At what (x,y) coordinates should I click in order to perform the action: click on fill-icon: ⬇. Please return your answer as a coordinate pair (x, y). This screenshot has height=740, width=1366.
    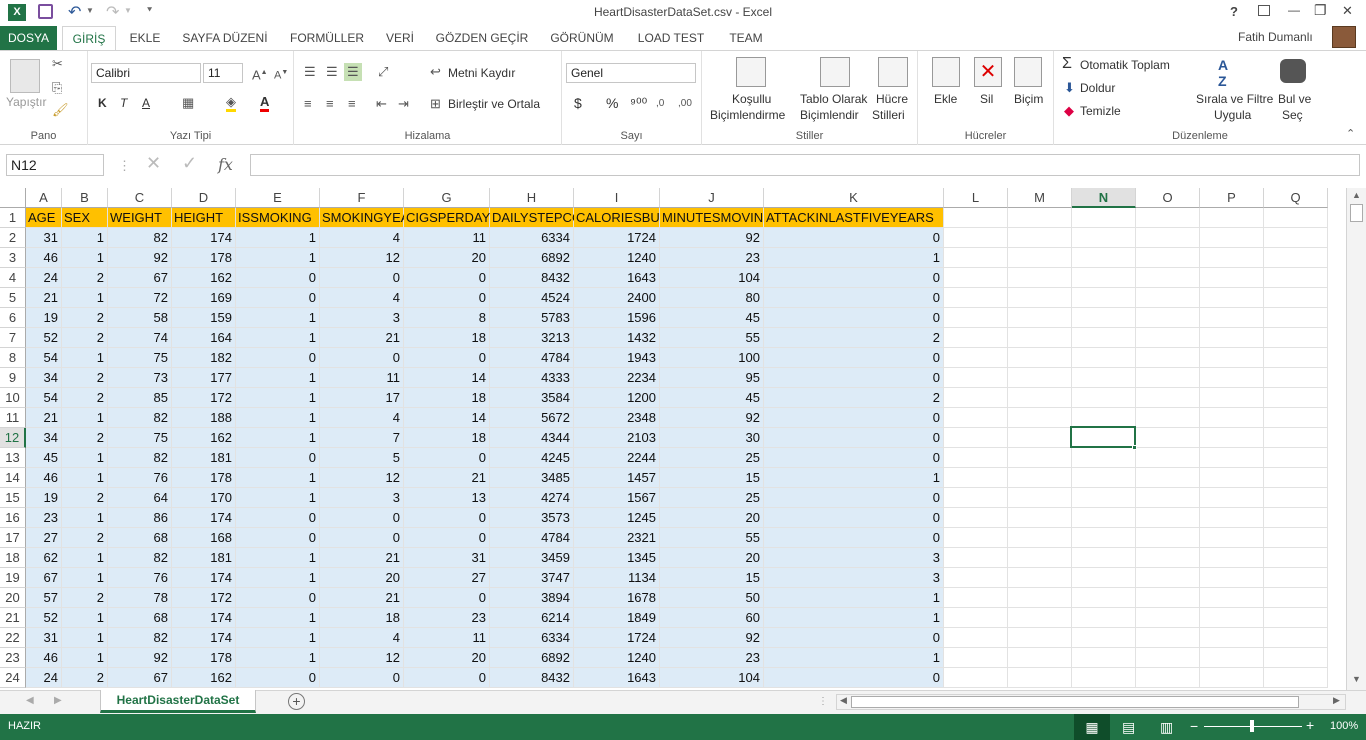
    Looking at the image, I should click on (1069, 88).